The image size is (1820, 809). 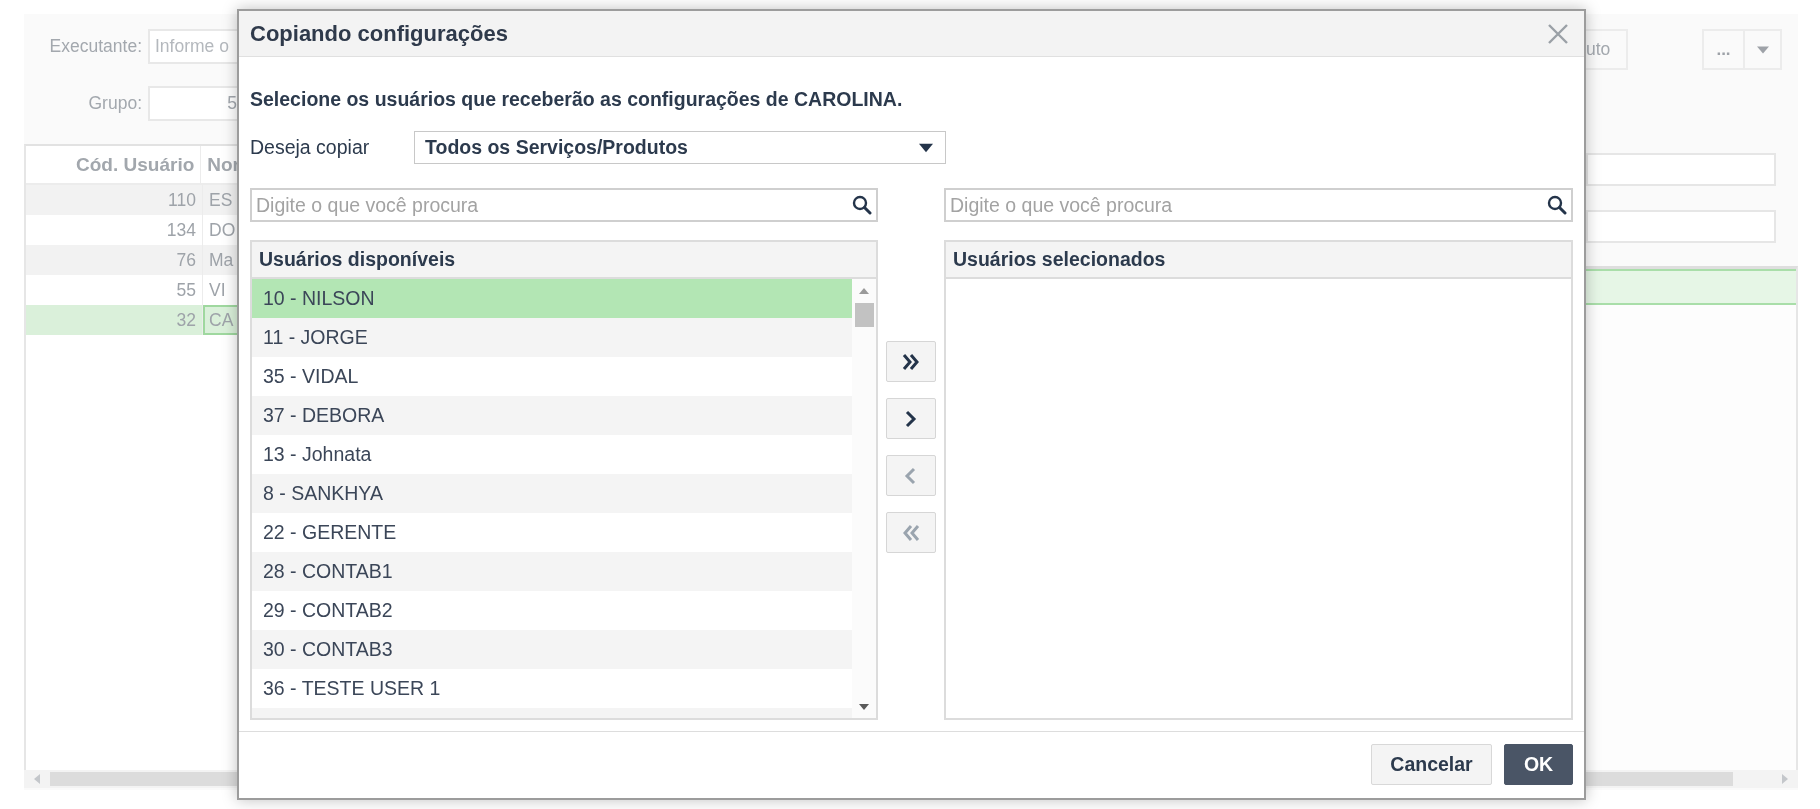 What do you see at coordinates (1763, 49) in the screenshot?
I see `dropdown-button` at bounding box center [1763, 49].